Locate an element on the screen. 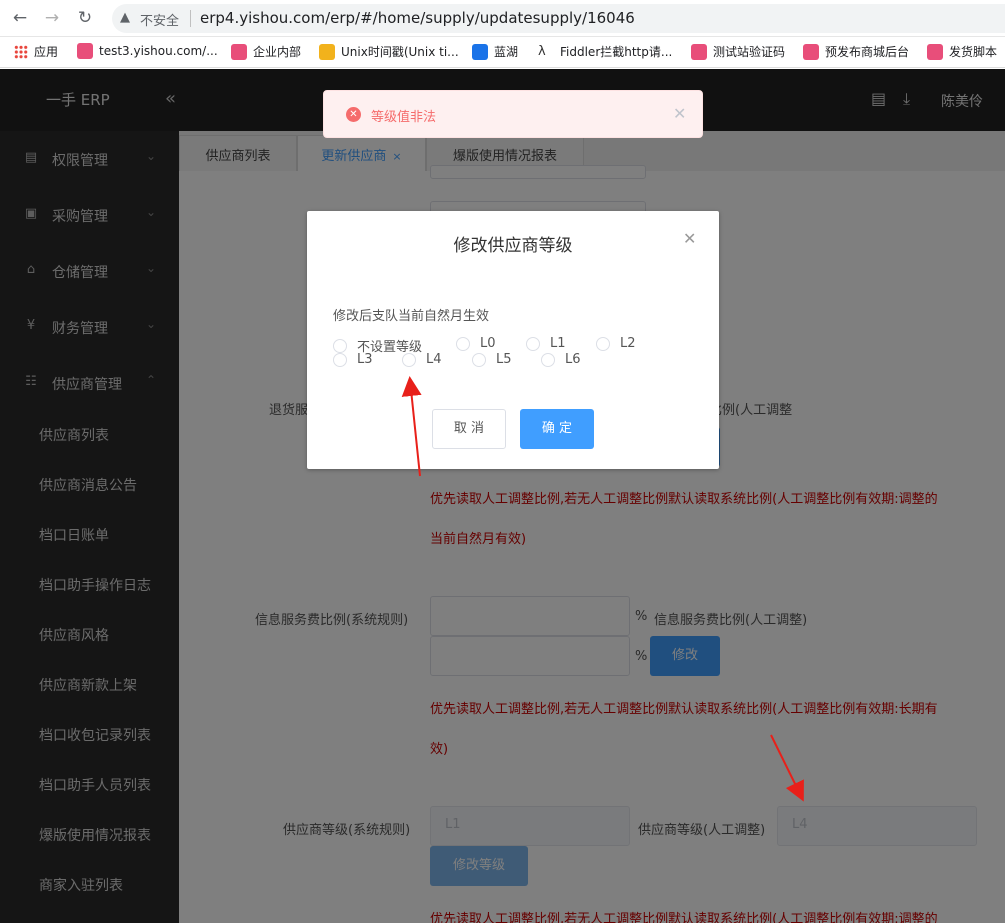 This screenshot has height=923, width=1005. bookmark-item: 蓝湖 is located at coordinates (495, 51).